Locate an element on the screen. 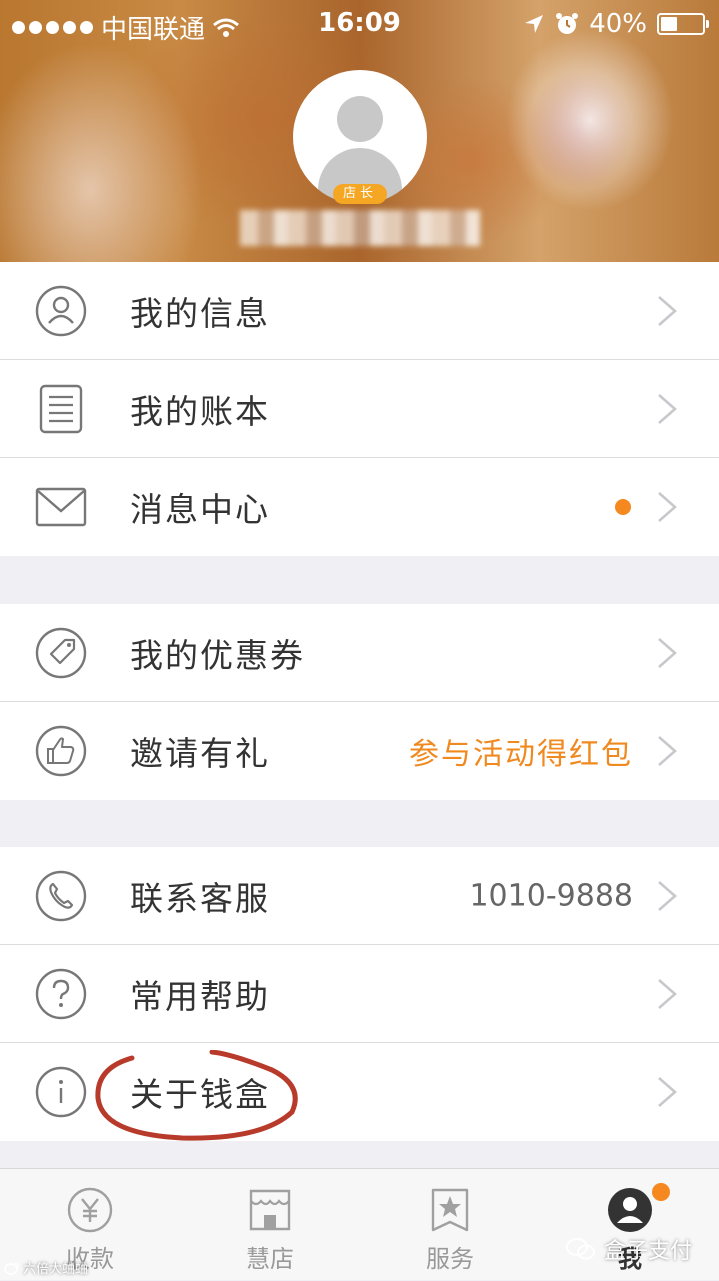 Image resolution: width=719 pixels, height=1281 pixels. weibo-watermark: 六倍大蛐蛐 is located at coordinates (46, 1267).